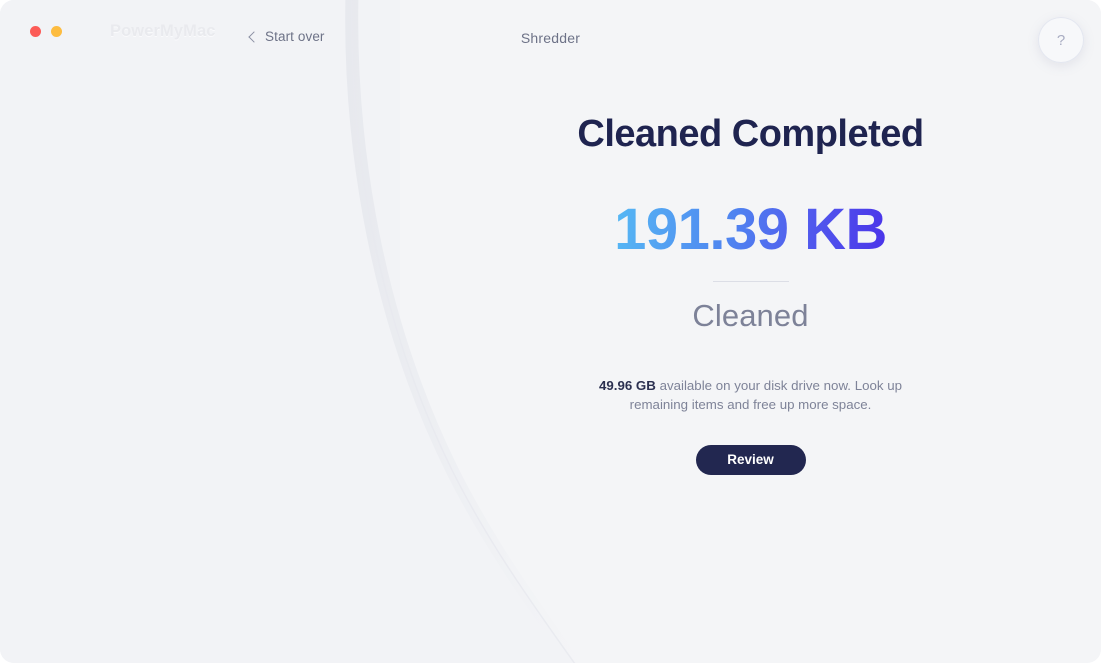 The width and height of the screenshot is (1101, 663). I want to click on divider, so click(750, 281).